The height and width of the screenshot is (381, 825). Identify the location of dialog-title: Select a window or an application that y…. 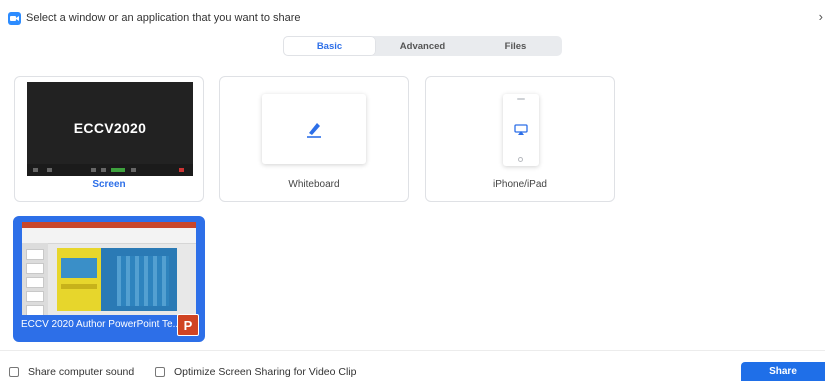
(163, 18).